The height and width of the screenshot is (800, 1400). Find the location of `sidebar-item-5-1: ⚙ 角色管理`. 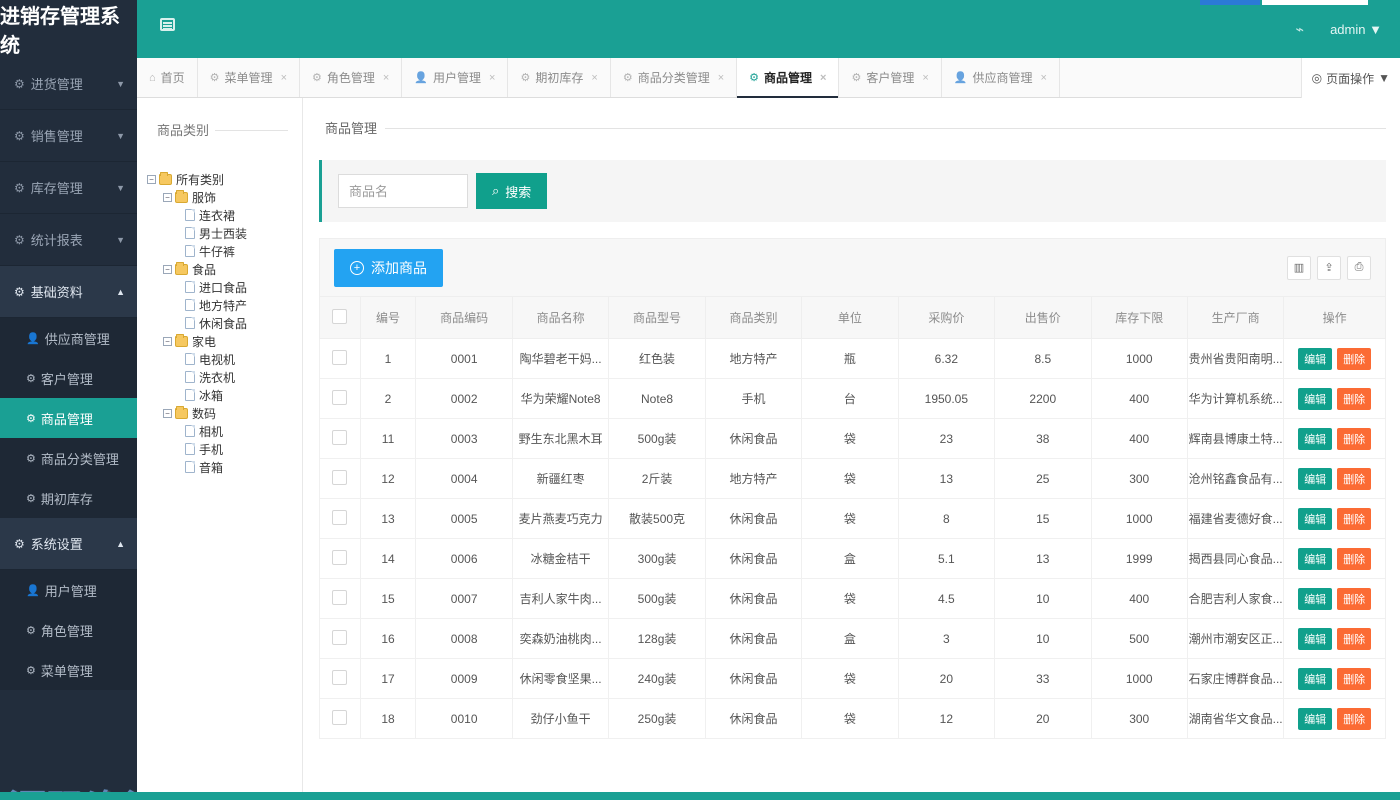

sidebar-item-5-1: ⚙ 角色管理 is located at coordinates (68, 630).